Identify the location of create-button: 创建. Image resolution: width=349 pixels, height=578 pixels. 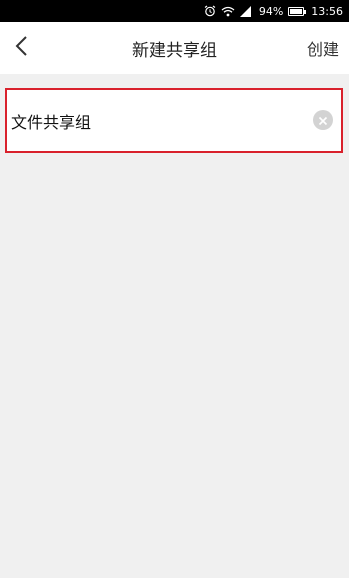
(323, 48).